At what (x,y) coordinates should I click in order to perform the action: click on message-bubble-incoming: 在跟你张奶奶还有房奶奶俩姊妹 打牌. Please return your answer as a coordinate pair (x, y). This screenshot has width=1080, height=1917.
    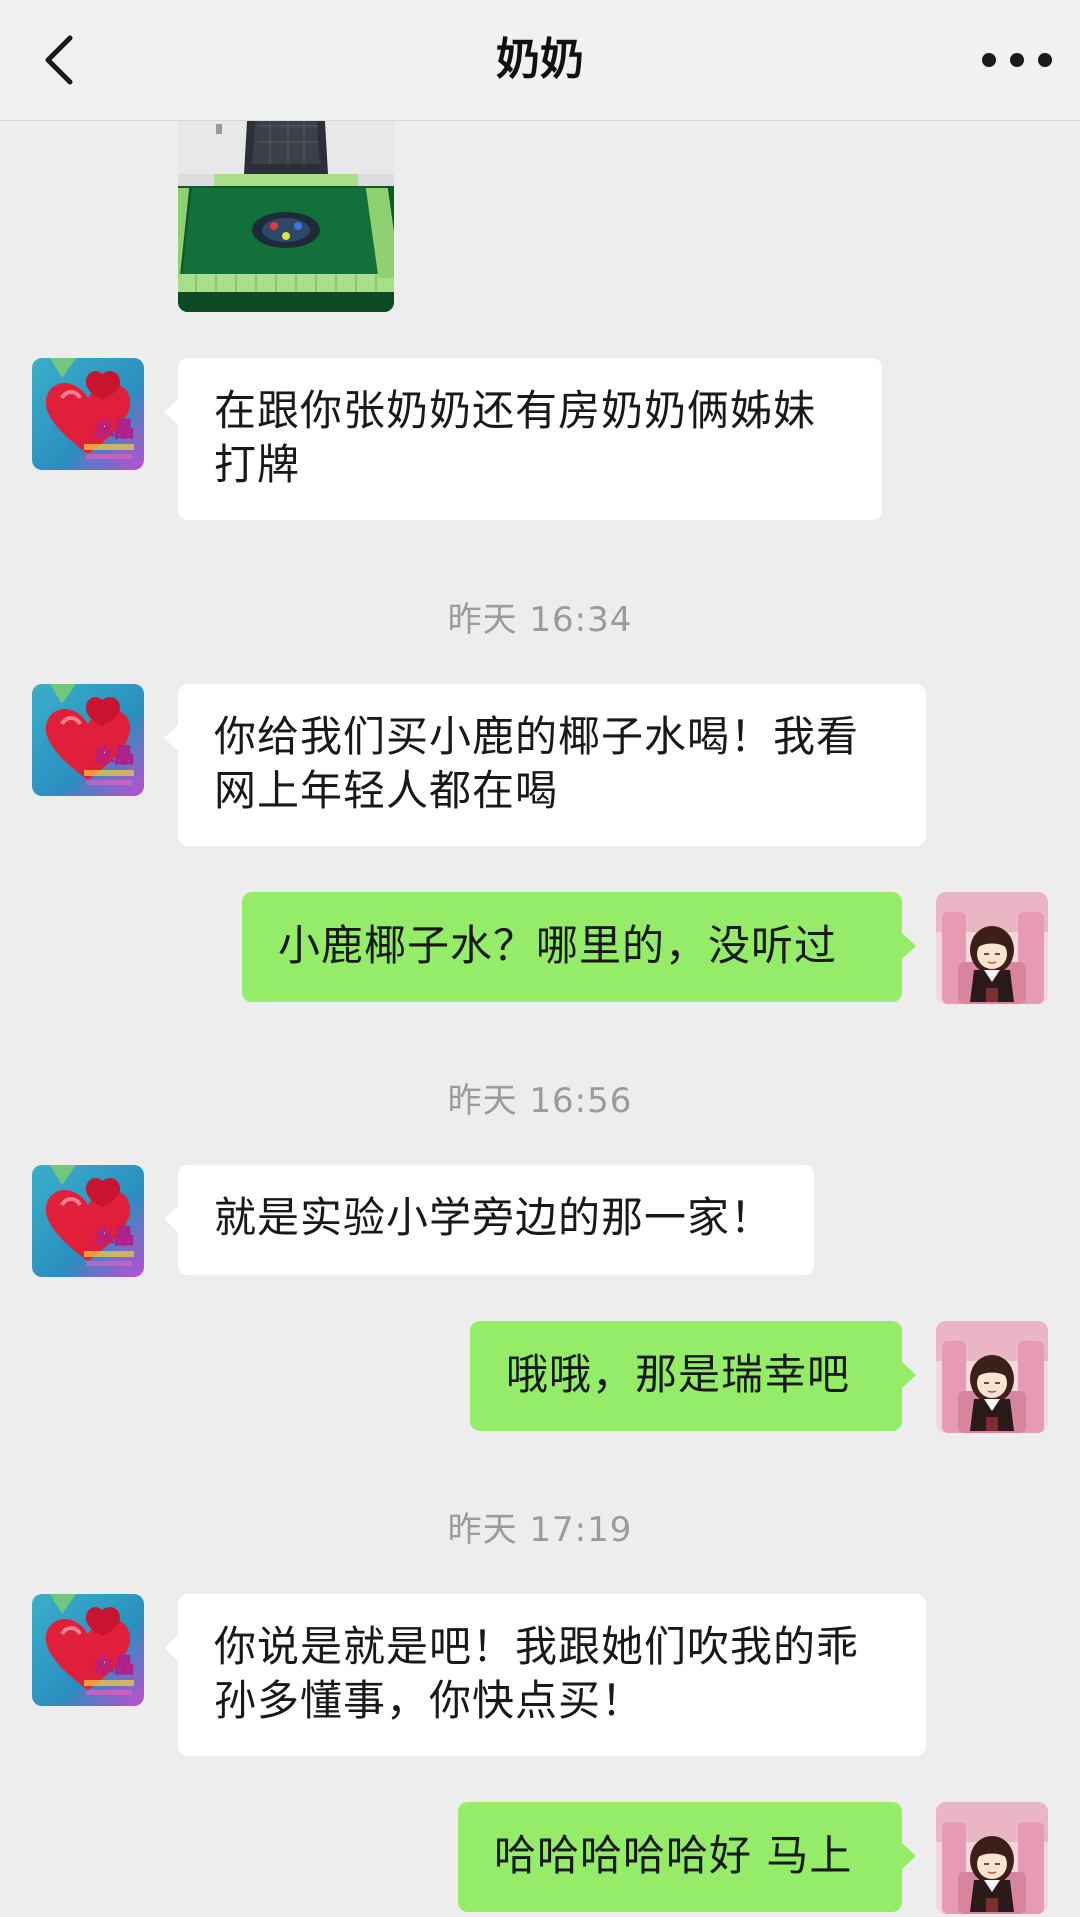
    Looking at the image, I should click on (523, 439).